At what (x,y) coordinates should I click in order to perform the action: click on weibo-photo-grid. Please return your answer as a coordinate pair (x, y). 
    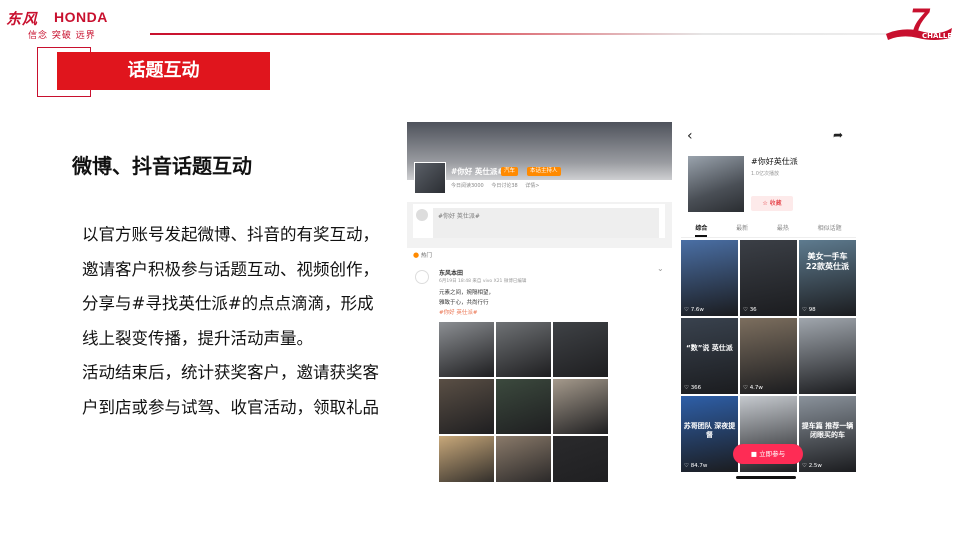
    Looking at the image, I should click on (524, 402).